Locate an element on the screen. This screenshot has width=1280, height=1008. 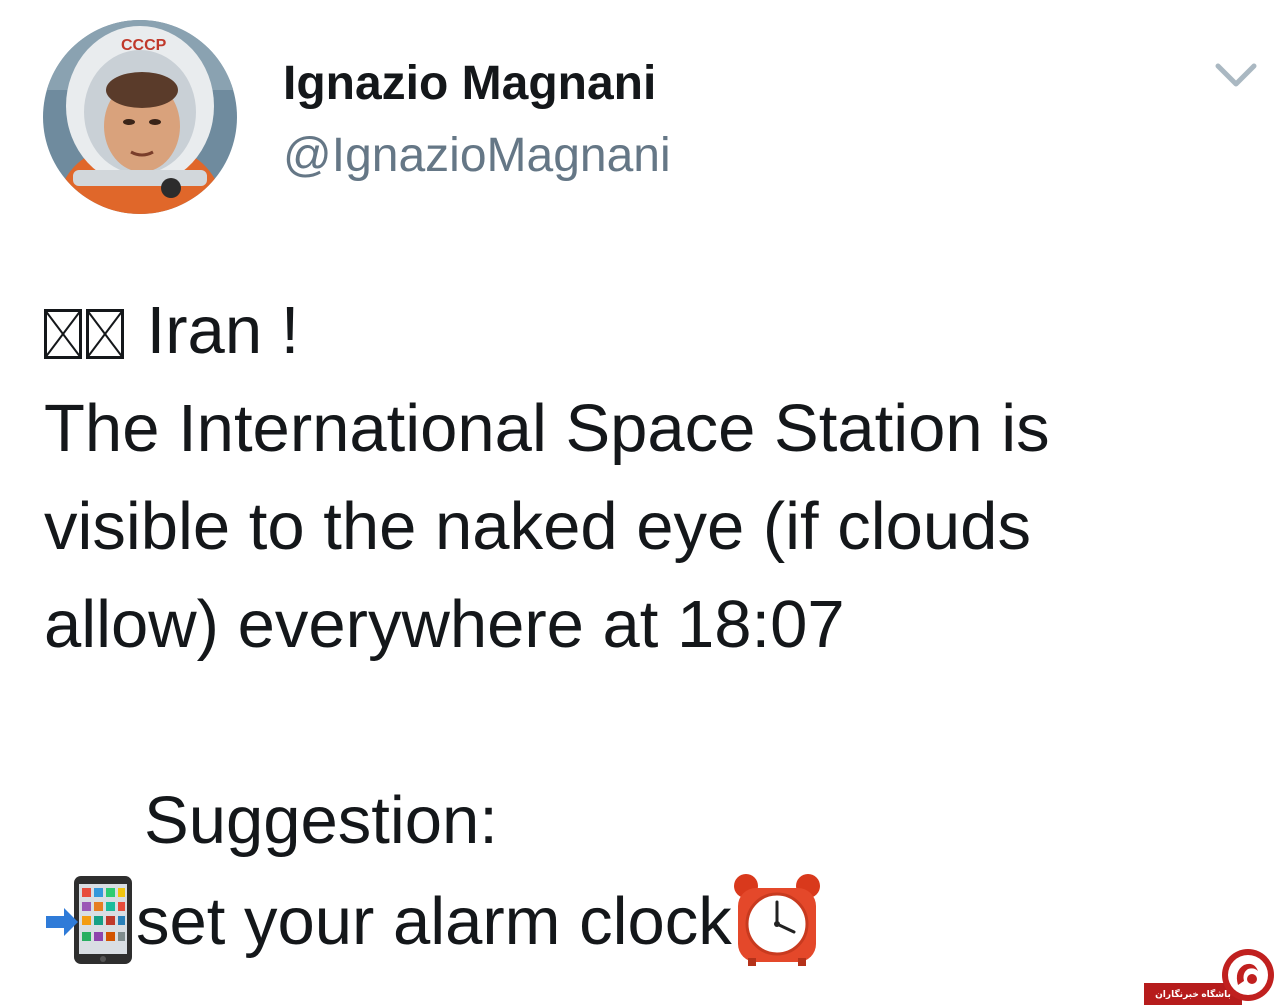
avatar: СССР is located at coordinates (140, 117).